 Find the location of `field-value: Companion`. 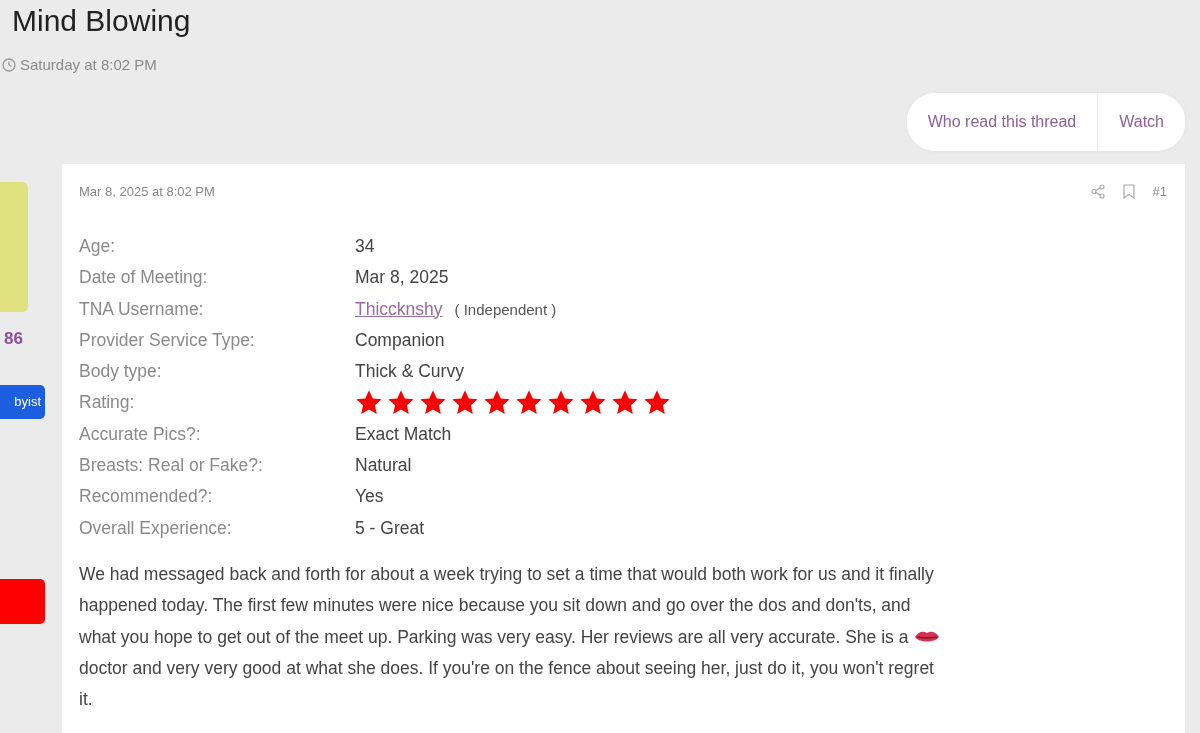

field-value: Companion is located at coordinates (400, 340).